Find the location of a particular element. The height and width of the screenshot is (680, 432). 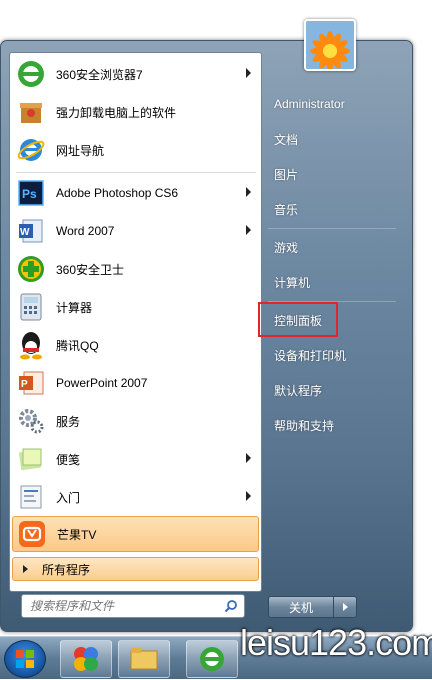

pictures-link: 图片 is located at coordinates (333, 174).